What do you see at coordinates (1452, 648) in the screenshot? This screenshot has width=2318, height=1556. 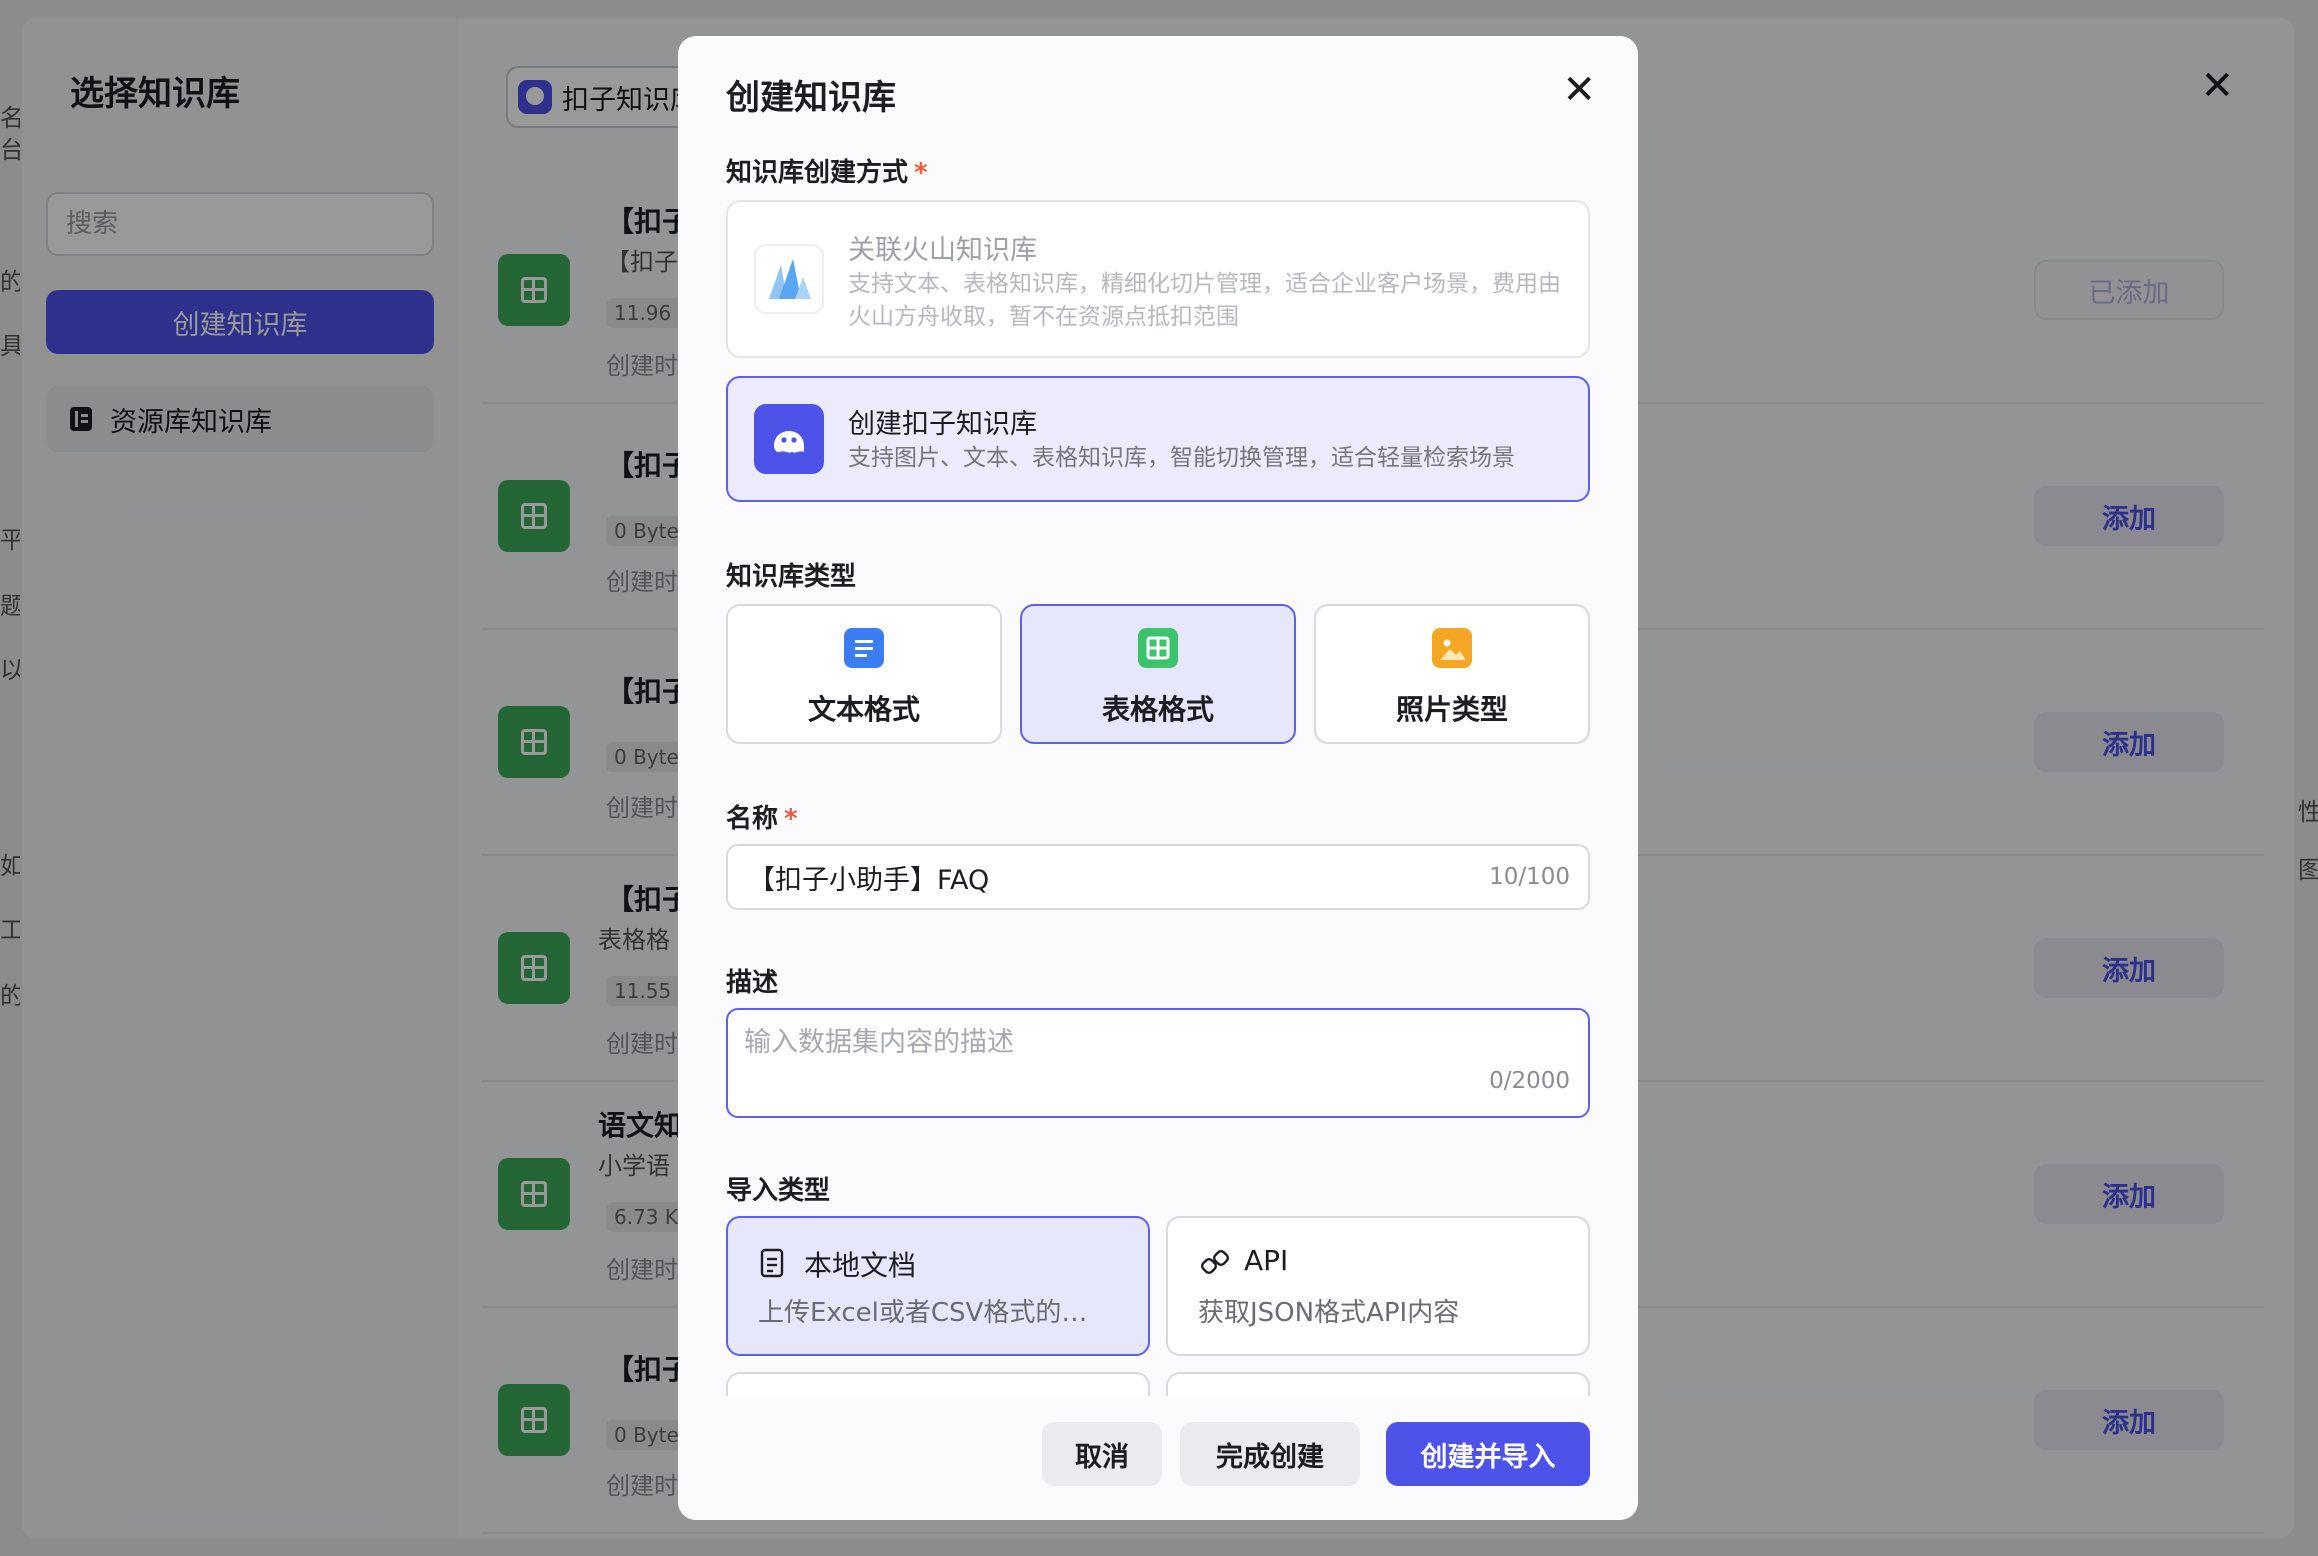 I see `image-icon` at bounding box center [1452, 648].